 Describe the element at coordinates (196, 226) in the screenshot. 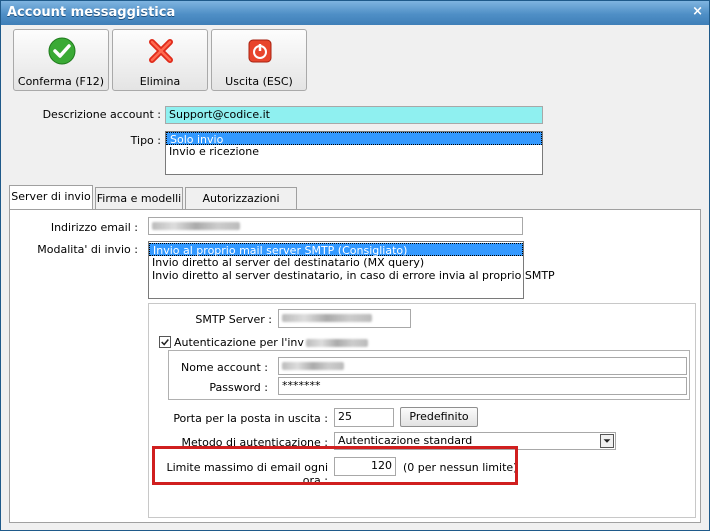

I see `redacted-email` at that location.